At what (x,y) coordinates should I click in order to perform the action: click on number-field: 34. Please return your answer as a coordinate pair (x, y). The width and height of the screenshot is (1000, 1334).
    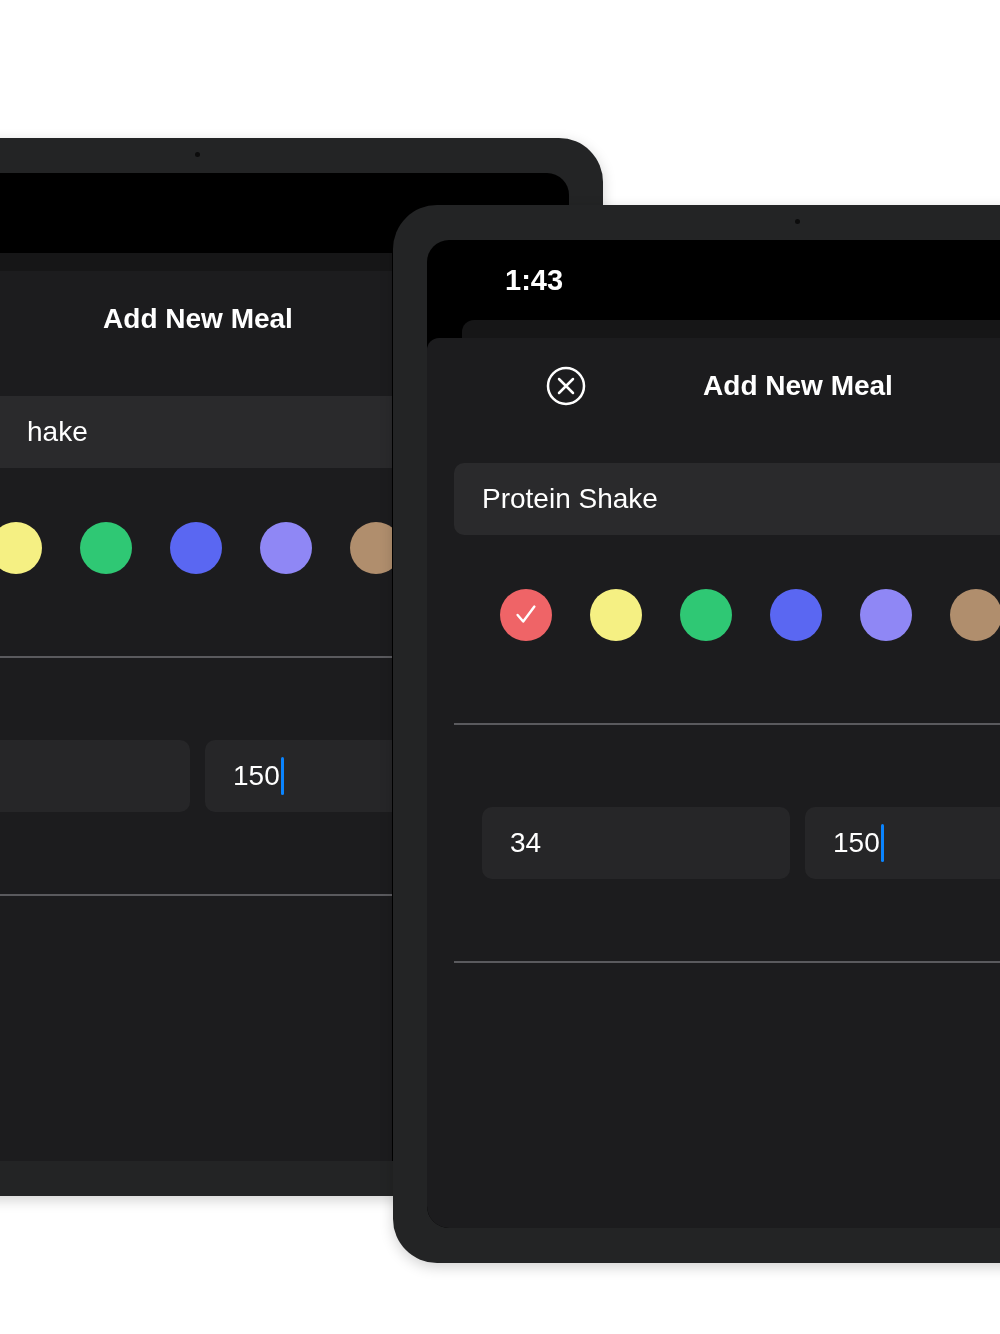
    Looking at the image, I should click on (636, 843).